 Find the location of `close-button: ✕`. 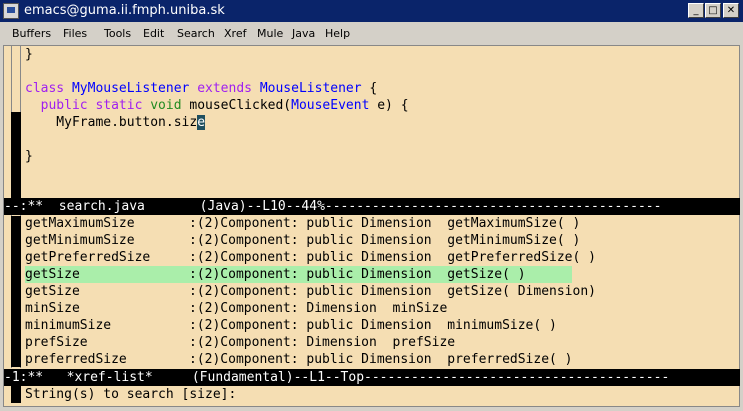

close-button: ✕ is located at coordinates (731, 10).